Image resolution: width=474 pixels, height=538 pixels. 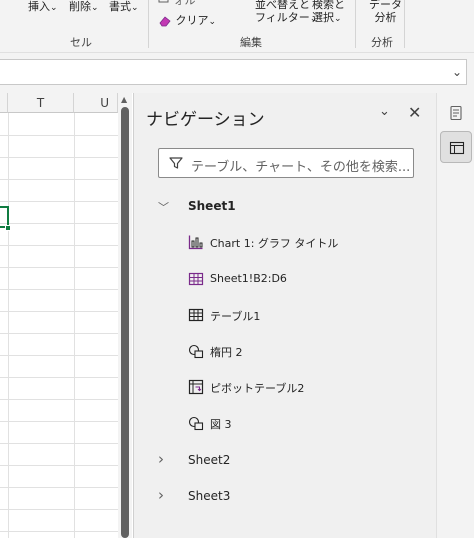 I want to click on tree-item-range: Sheet1!B2:D6, so click(x=285, y=279).